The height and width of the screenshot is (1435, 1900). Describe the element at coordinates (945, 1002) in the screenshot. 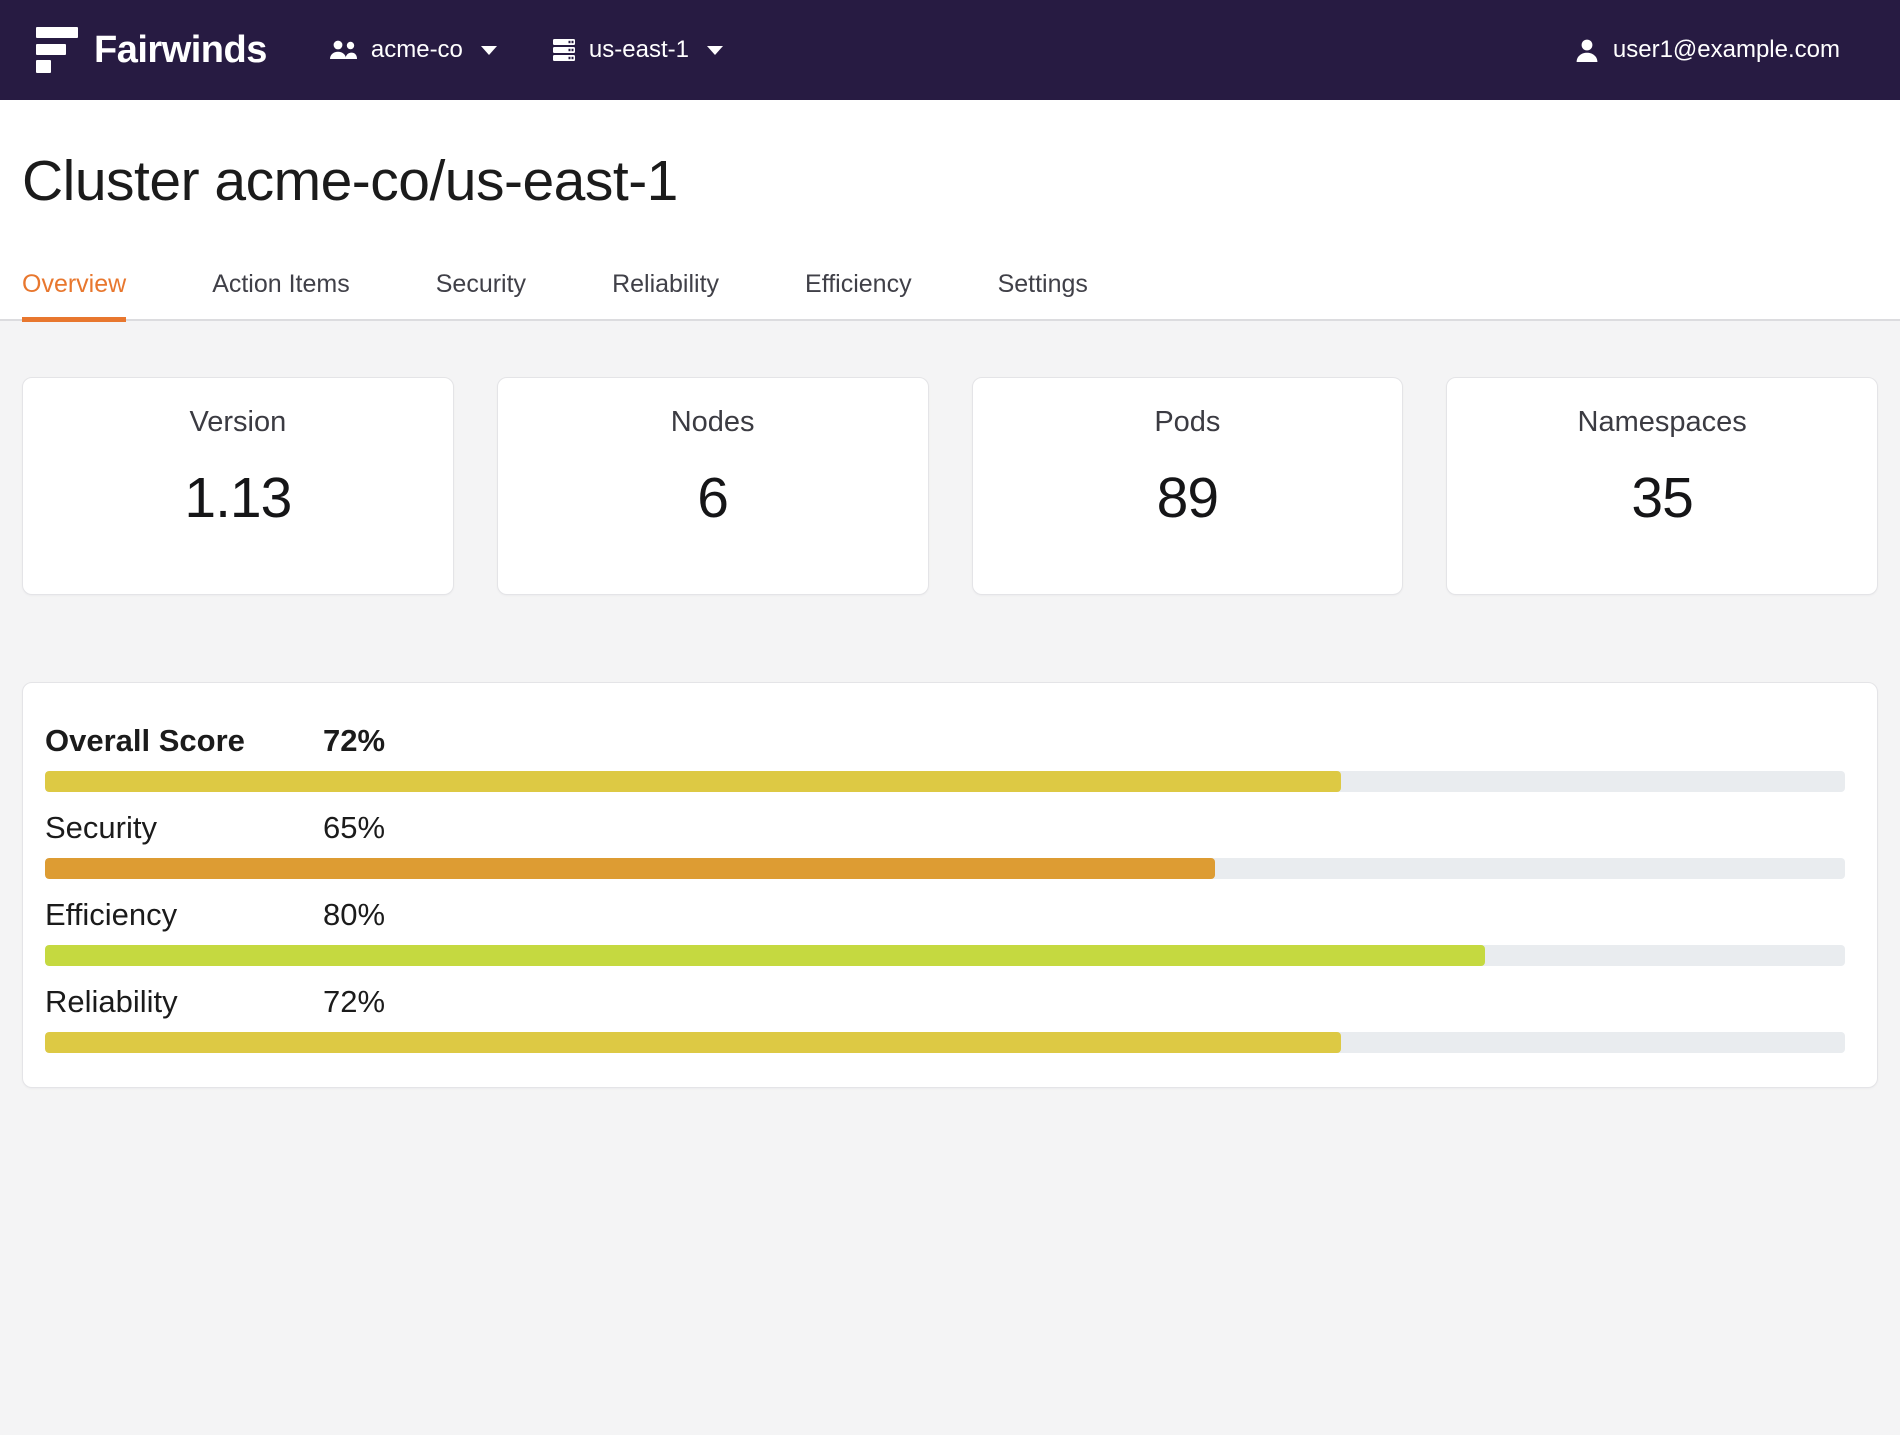

I see `score-header: Reliability 72%` at that location.